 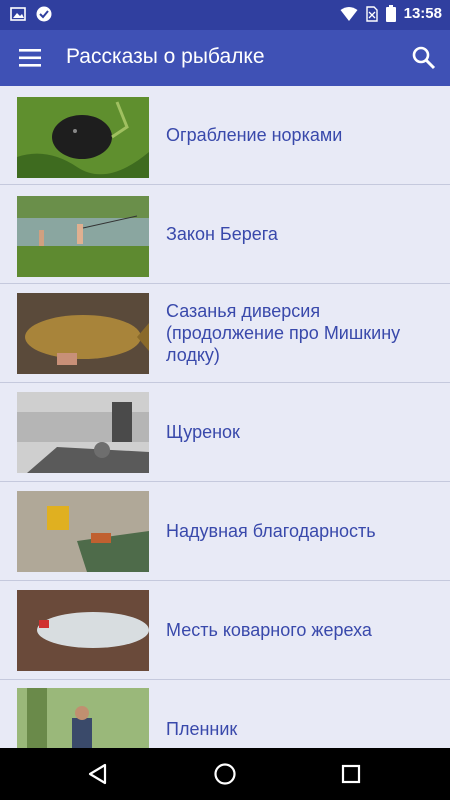 I want to click on hamburger-menu-icon, so click(x=30, y=58).